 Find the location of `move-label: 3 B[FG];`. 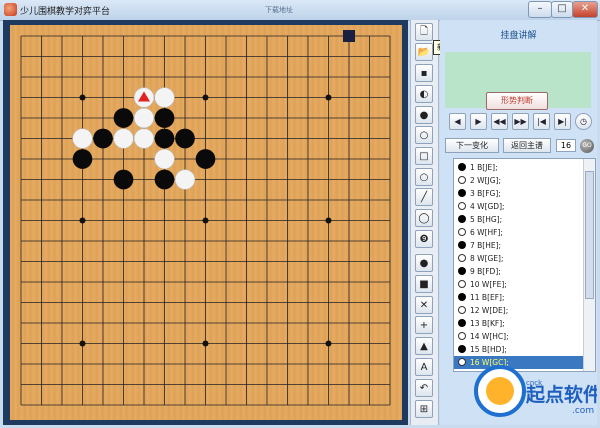

move-label: 3 B[FG]; is located at coordinates (485, 193).